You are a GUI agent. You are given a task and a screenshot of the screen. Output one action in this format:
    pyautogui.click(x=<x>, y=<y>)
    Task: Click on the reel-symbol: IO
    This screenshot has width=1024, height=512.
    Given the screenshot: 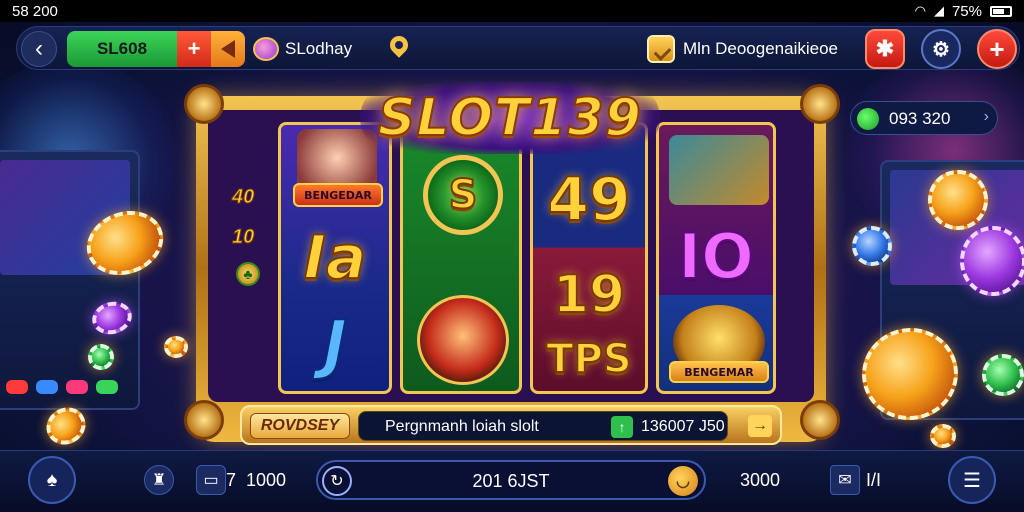 What is the action you would take?
    pyautogui.click(x=716, y=256)
    